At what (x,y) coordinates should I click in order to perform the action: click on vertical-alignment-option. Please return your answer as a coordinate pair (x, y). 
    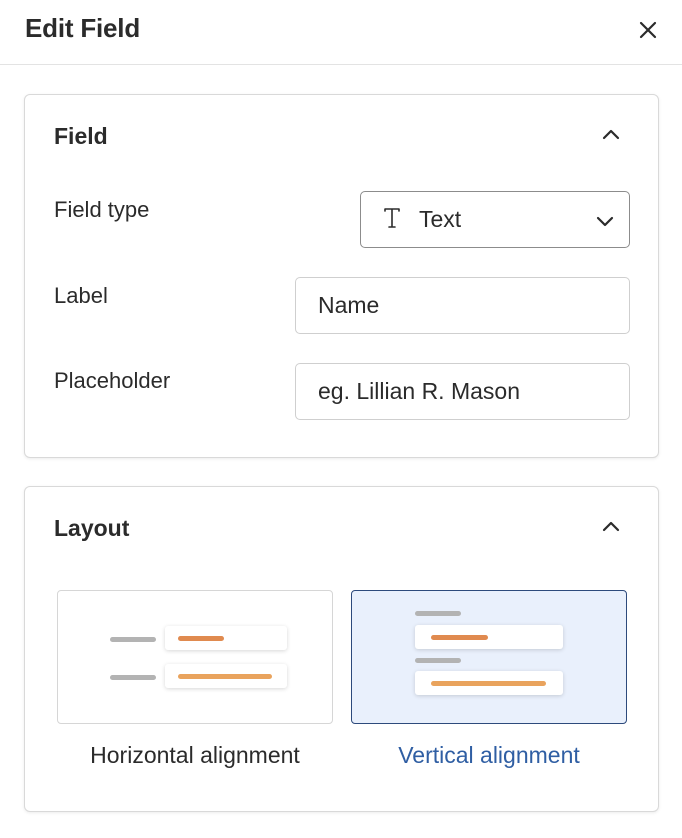
    Looking at the image, I should click on (489, 657).